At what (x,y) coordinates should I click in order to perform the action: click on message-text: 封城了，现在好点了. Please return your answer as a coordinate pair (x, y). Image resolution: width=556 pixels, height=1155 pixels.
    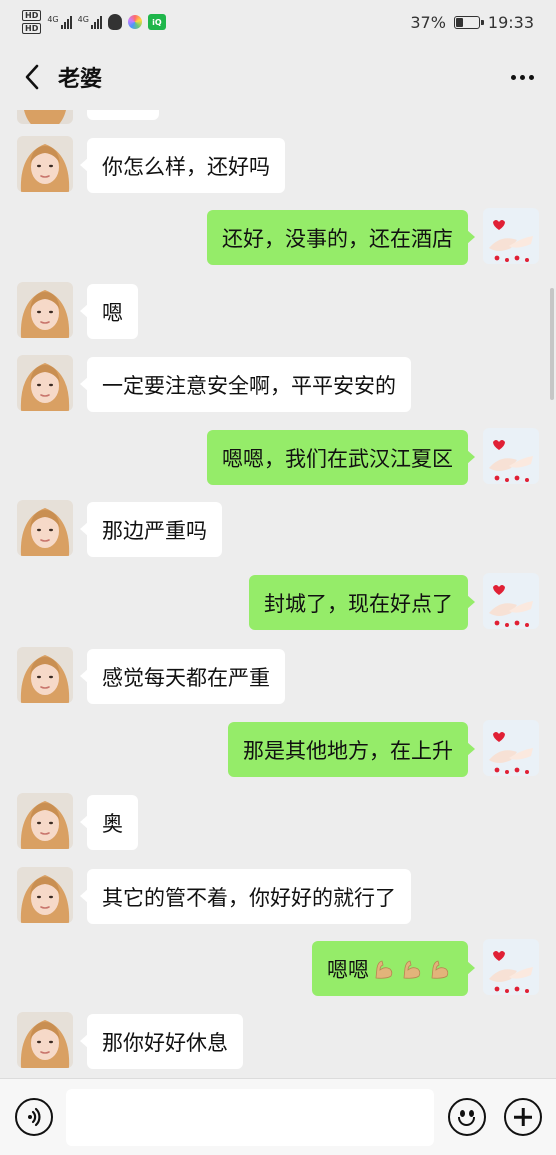
    Looking at the image, I should click on (358, 603).